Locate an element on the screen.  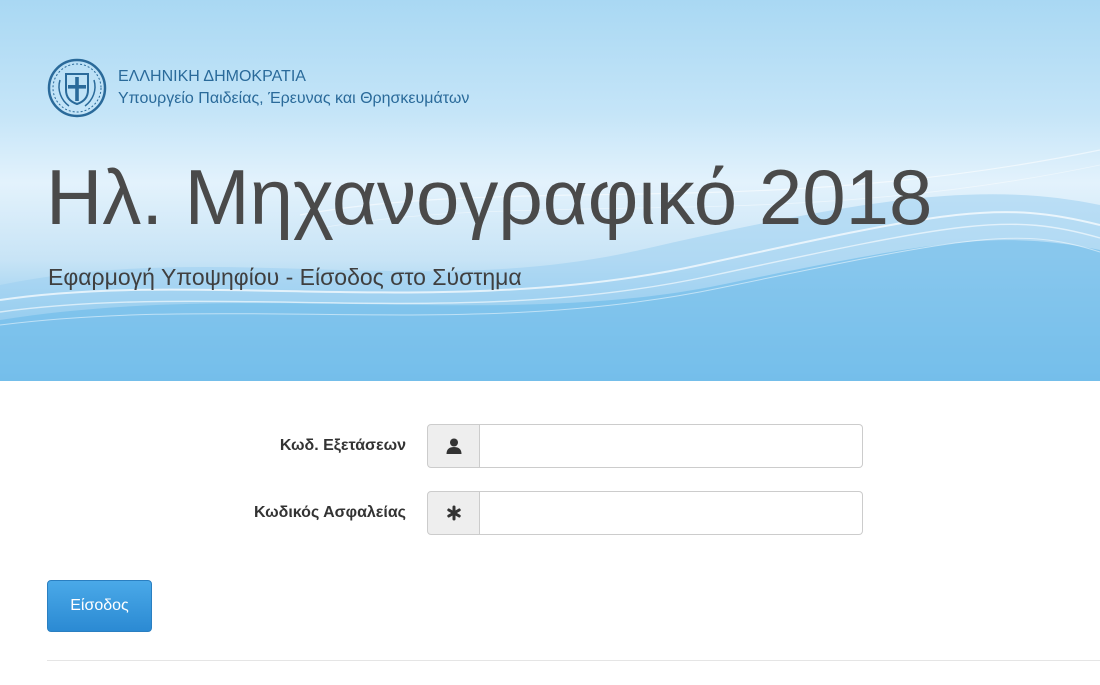
security-code-row: Κωδικός Ασφαλείας is located at coordinates (550, 514).